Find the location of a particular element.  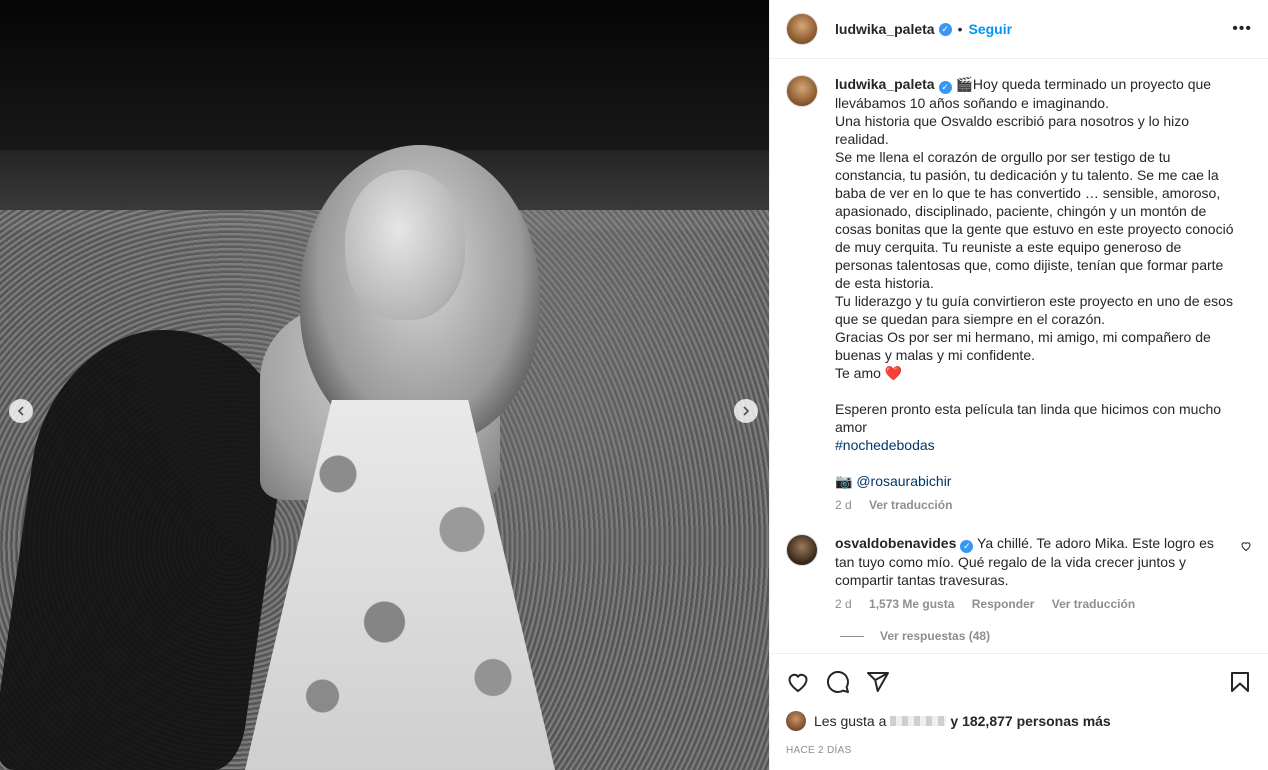

share-button is located at coordinates (878, 682).